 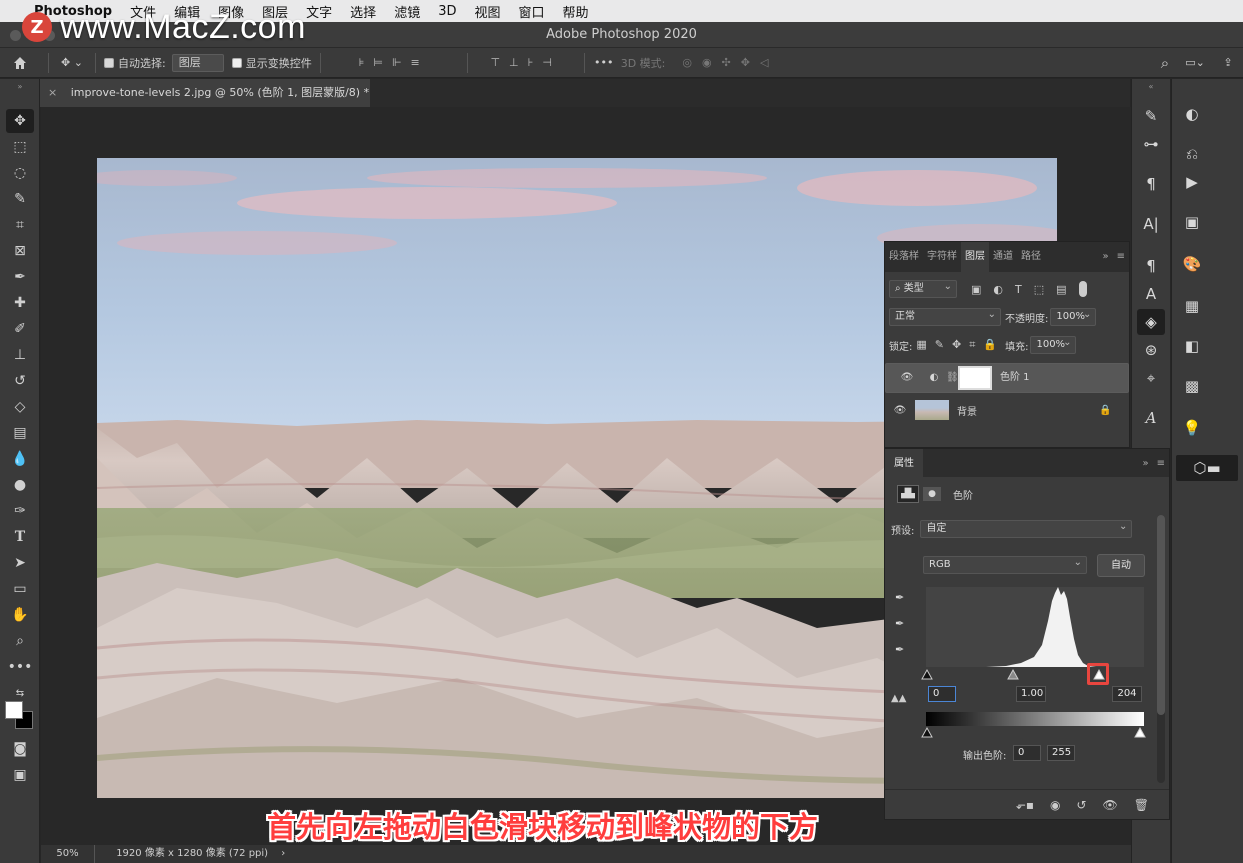 What do you see at coordinates (1025, 805) in the screenshot?
I see `clip-to-layer-icon: ⬐▪` at bounding box center [1025, 805].